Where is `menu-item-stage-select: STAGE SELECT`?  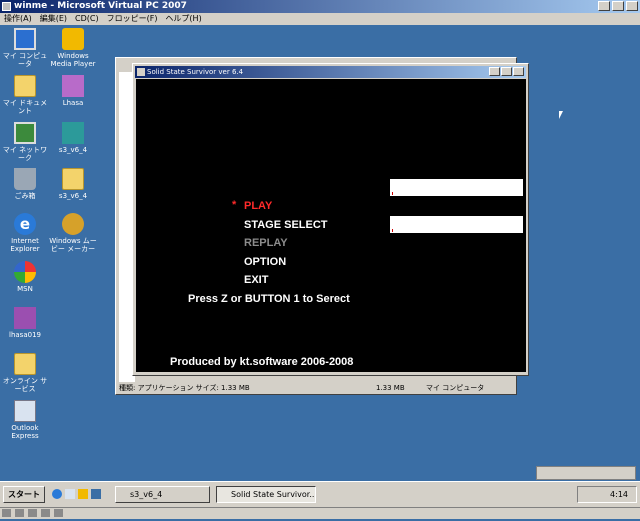
menu-item-stage-select: STAGE SELECT is located at coordinates (286, 225).